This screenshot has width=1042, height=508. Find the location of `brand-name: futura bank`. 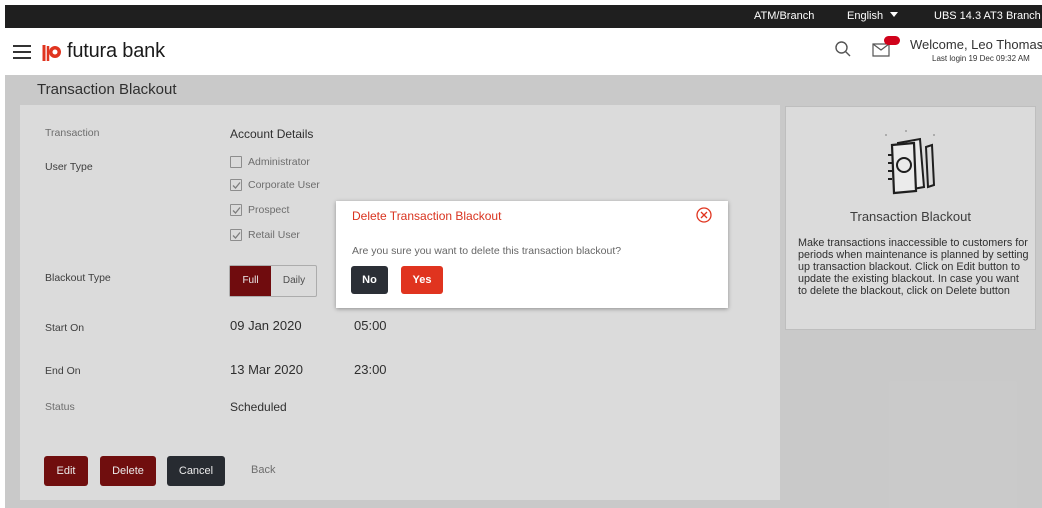

brand-name: futura bank is located at coordinates (116, 51).